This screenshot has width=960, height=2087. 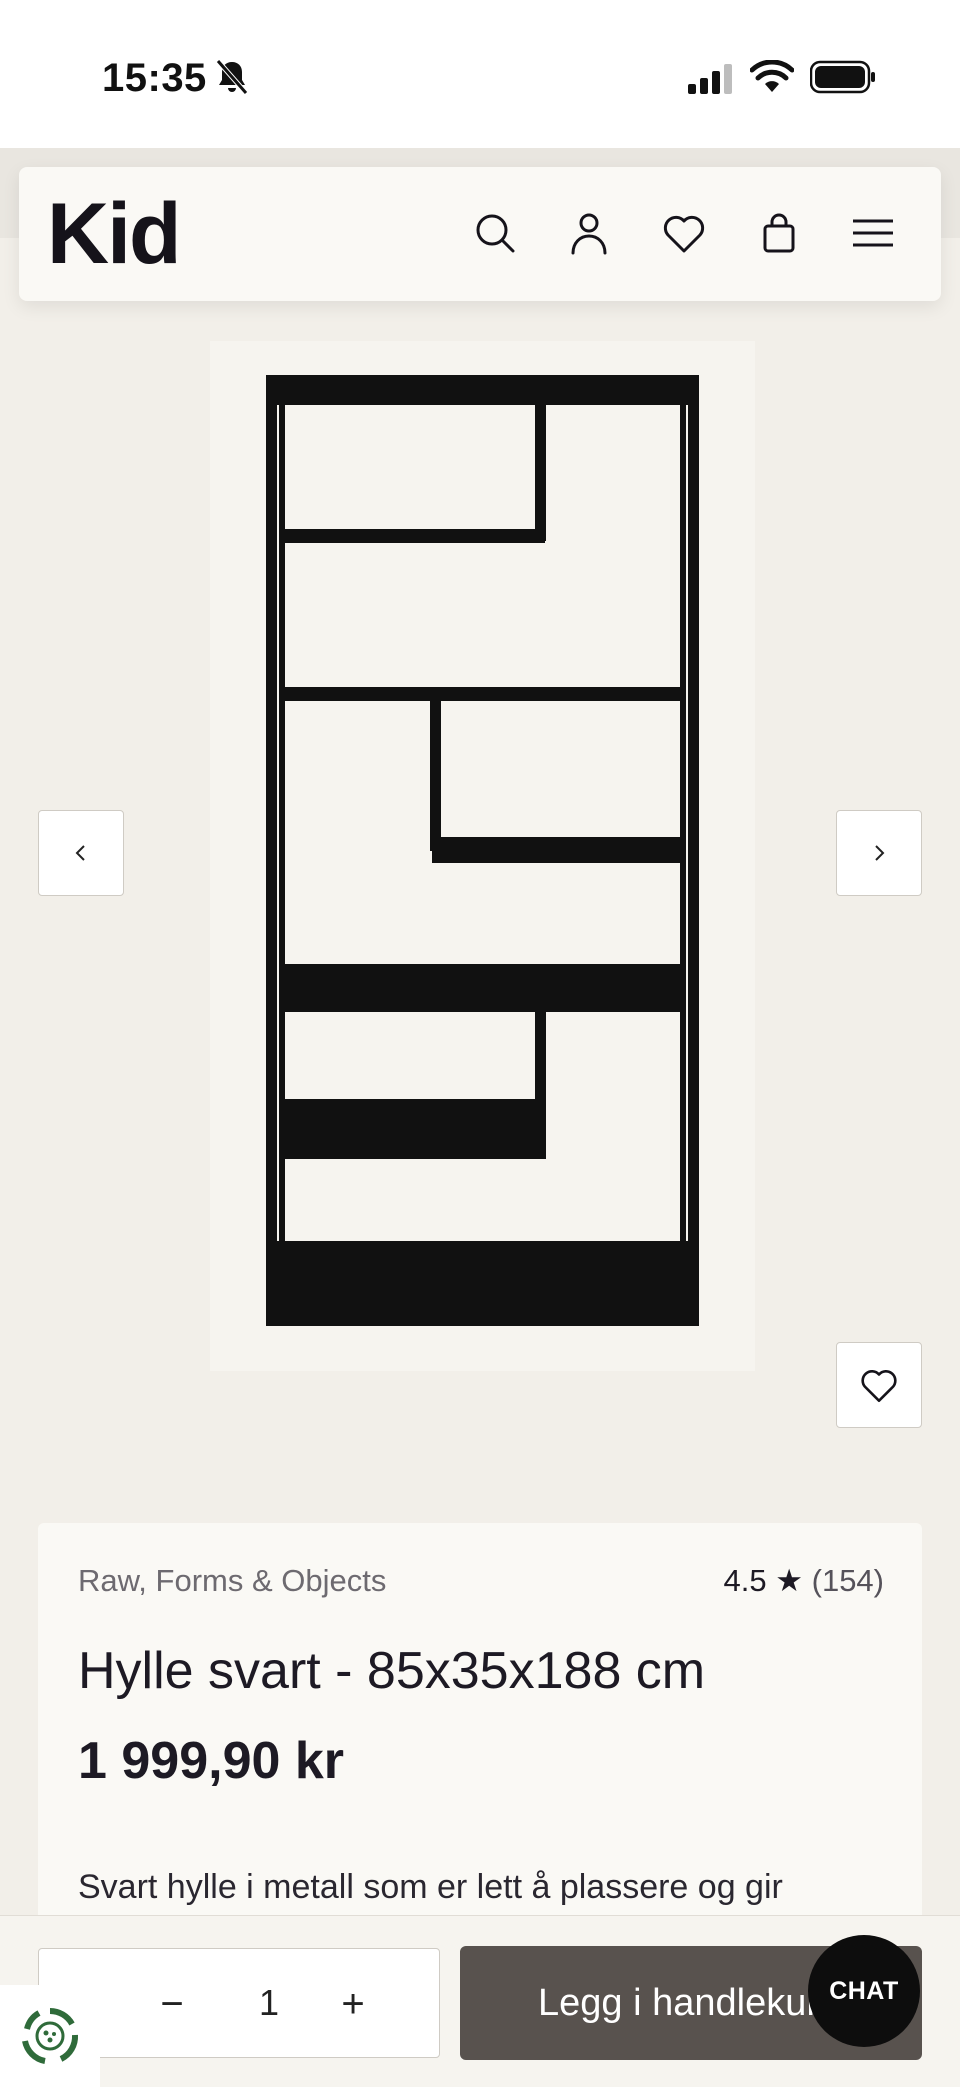 I want to click on search-icon, so click(x=495, y=233).